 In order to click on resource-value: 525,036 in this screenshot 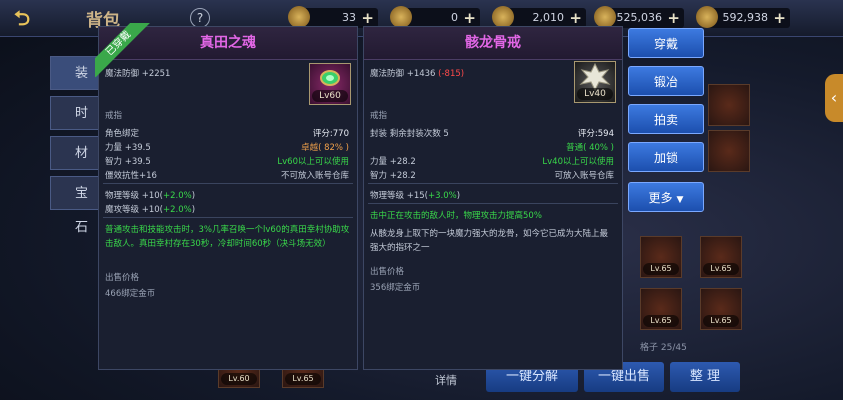, I will do `click(639, 17)`.